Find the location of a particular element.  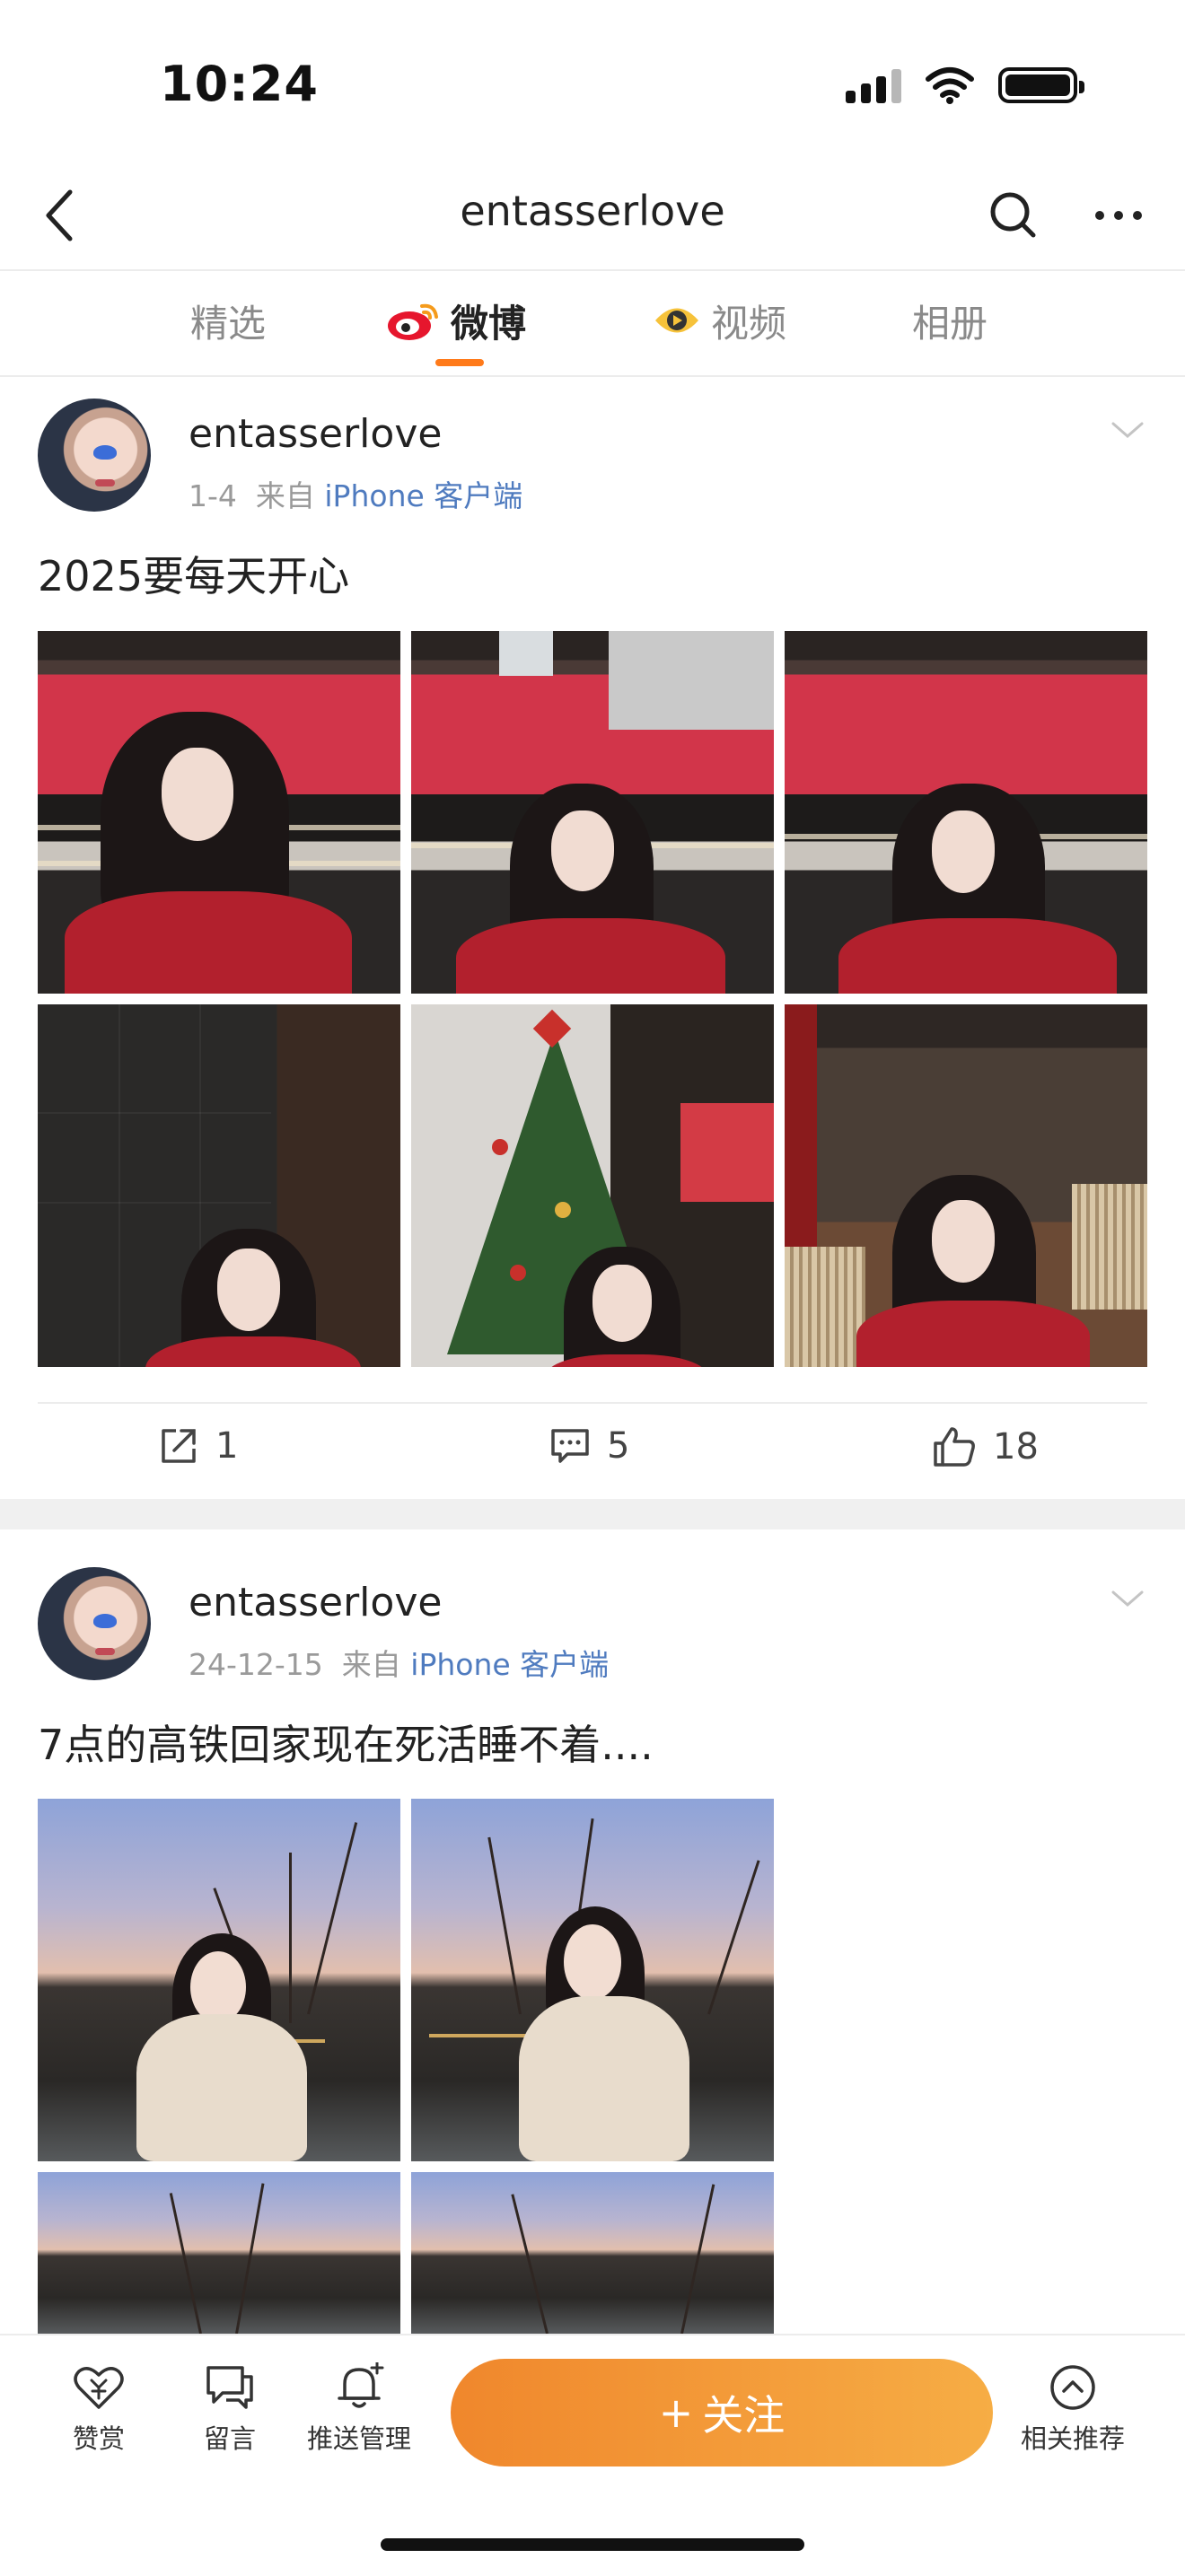

nav-bar: entasserlove is located at coordinates (592, 215).